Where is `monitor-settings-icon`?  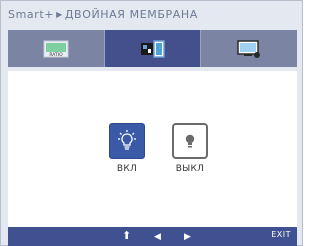
monitor-settings-icon is located at coordinates (249, 48).